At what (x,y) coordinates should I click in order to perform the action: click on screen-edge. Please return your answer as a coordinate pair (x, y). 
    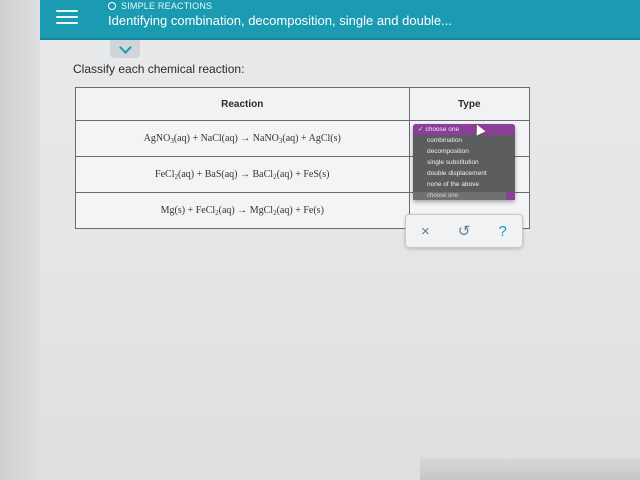
    Looking at the image, I should click on (530, 469).